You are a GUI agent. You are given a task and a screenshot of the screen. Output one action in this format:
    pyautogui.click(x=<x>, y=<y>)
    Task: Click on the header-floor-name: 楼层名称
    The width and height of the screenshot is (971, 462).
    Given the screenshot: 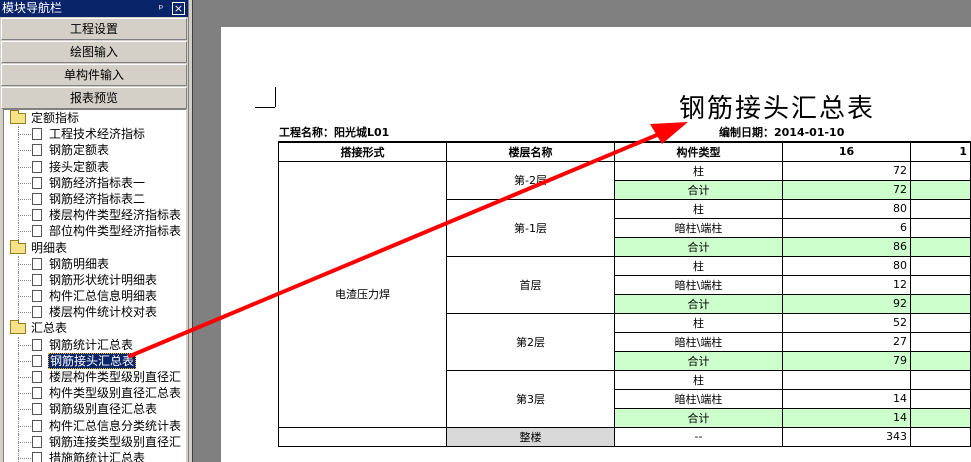 What is the action you would take?
    pyautogui.click(x=530, y=151)
    